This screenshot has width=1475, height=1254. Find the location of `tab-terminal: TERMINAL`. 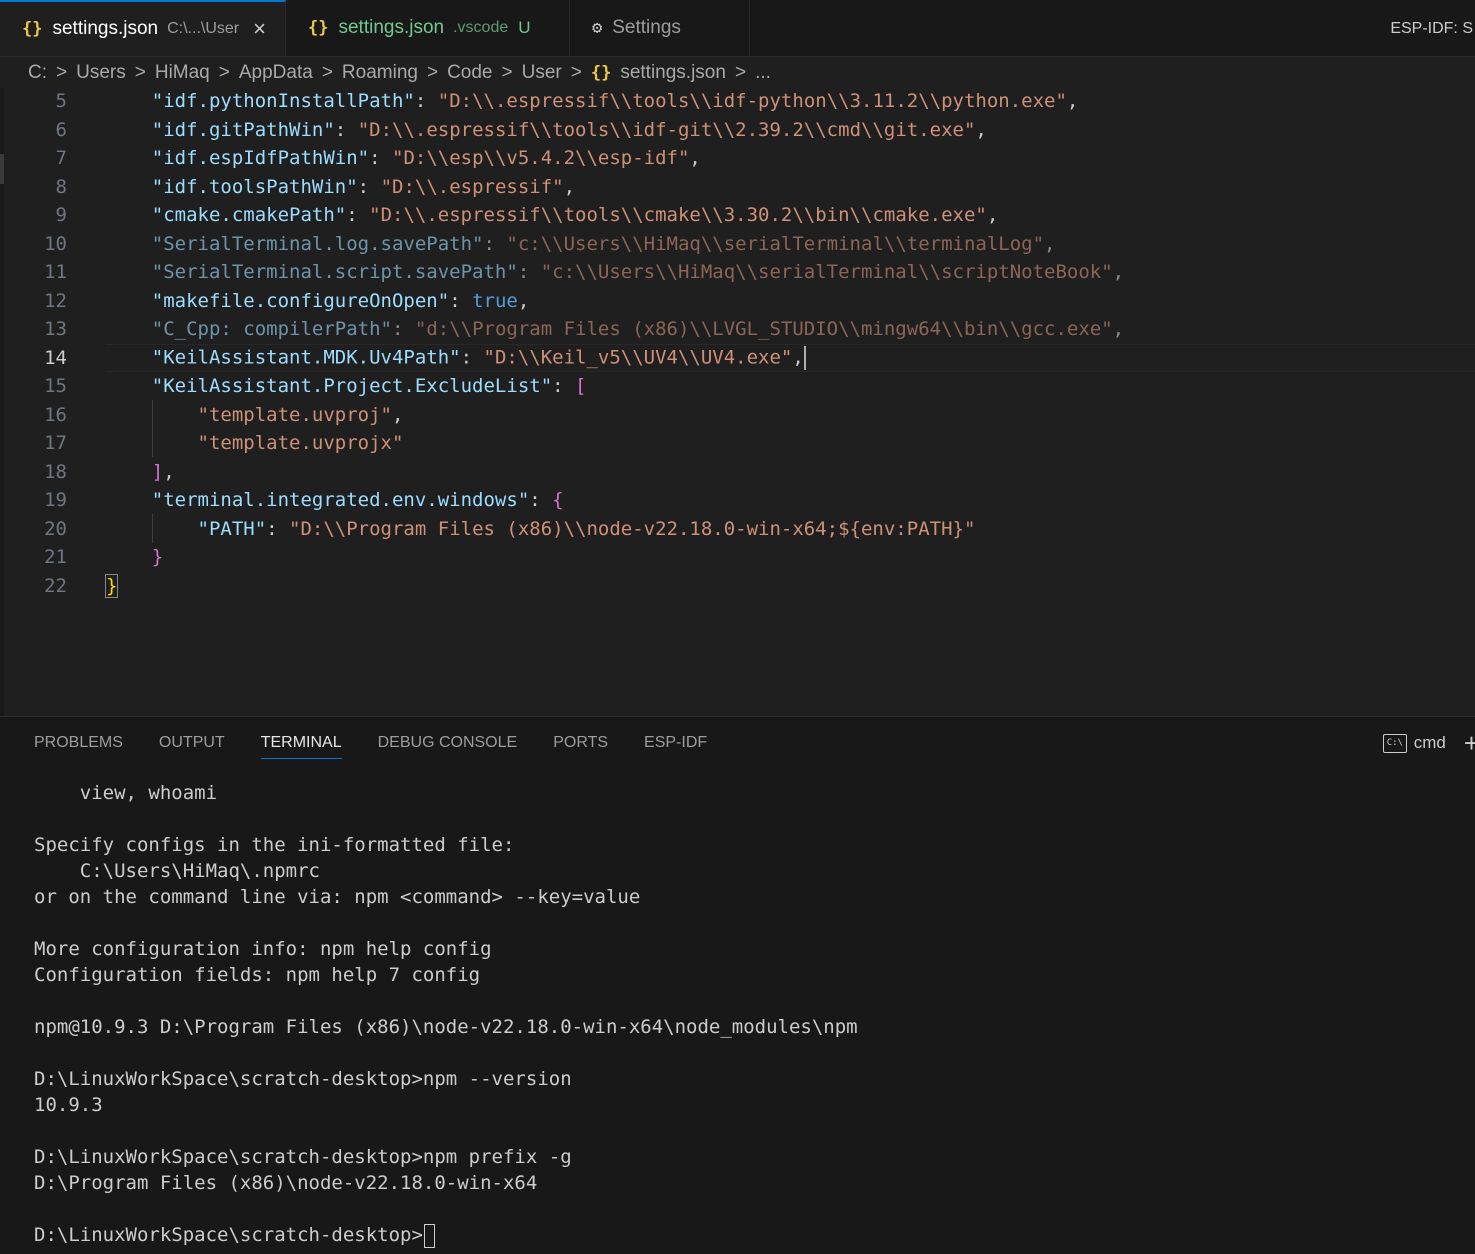

tab-terminal: TERMINAL is located at coordinates (301, 743).